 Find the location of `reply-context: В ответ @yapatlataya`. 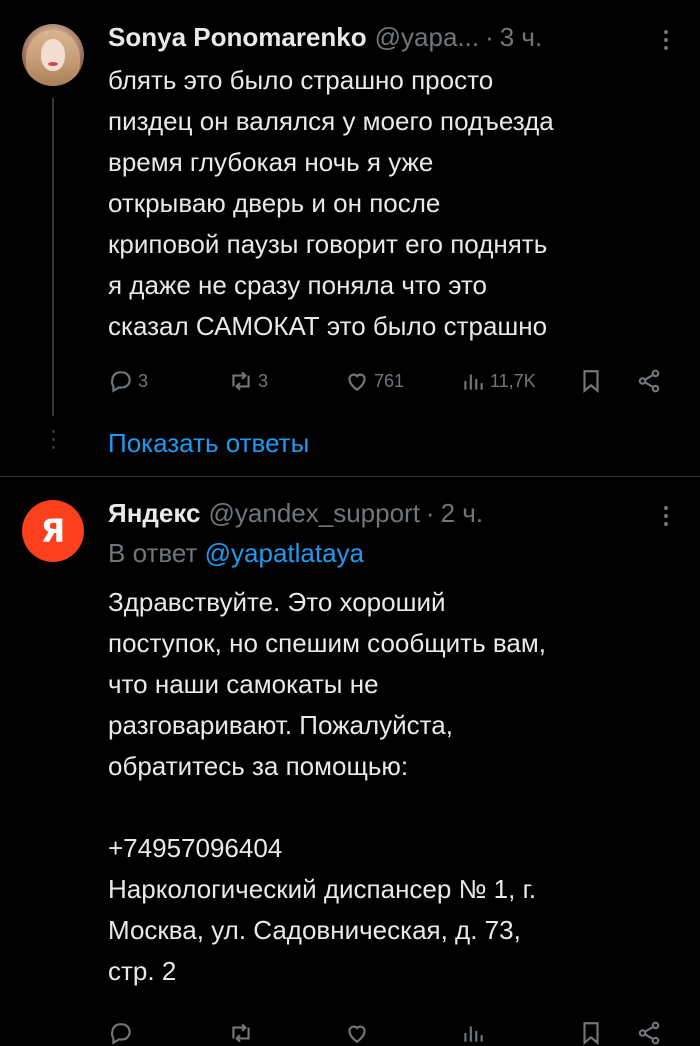

reply-context: В ответ @yapatlataya is located at coordinates (236, 553).